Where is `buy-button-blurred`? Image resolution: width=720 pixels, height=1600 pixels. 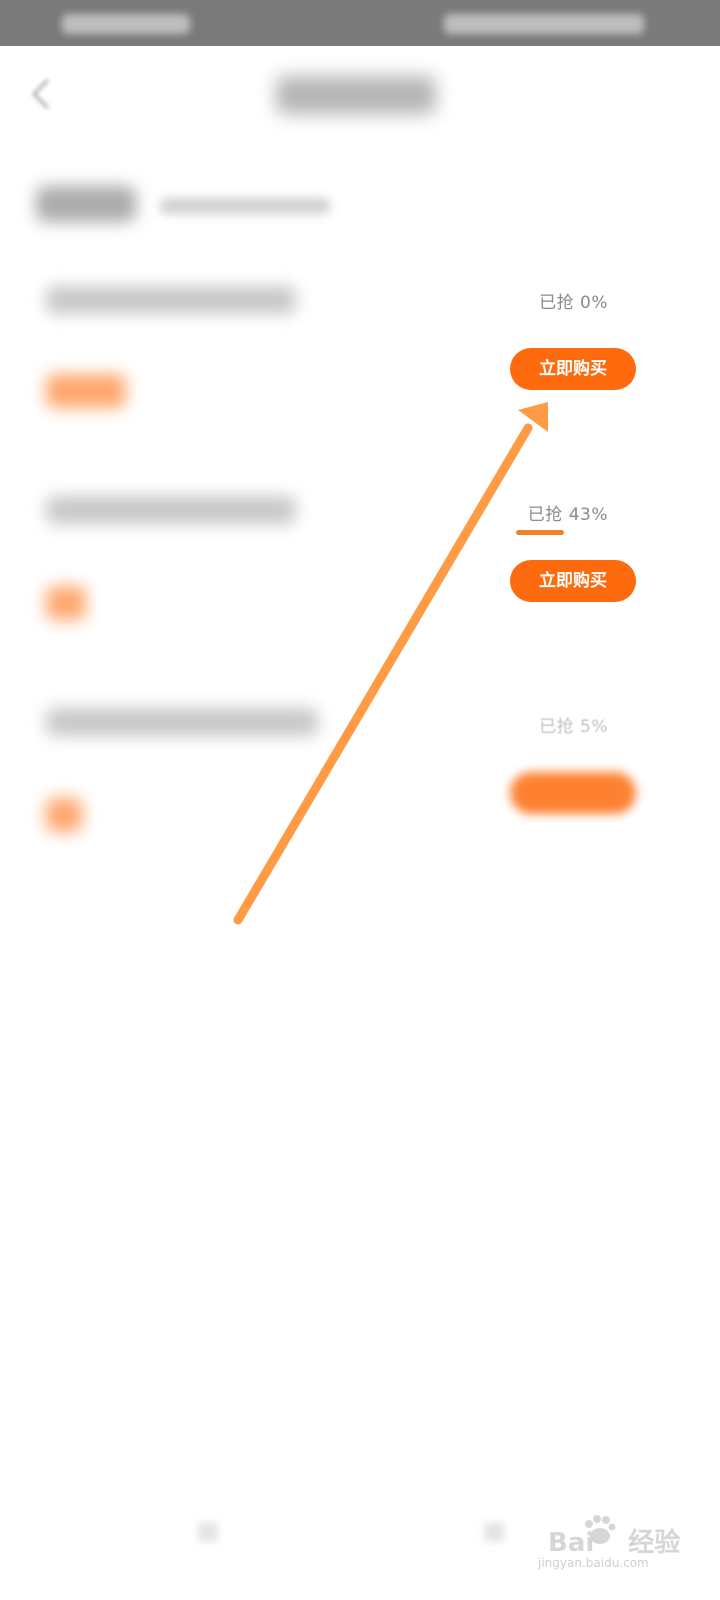 buy-button-blurred is located at coordinates (573, 793).